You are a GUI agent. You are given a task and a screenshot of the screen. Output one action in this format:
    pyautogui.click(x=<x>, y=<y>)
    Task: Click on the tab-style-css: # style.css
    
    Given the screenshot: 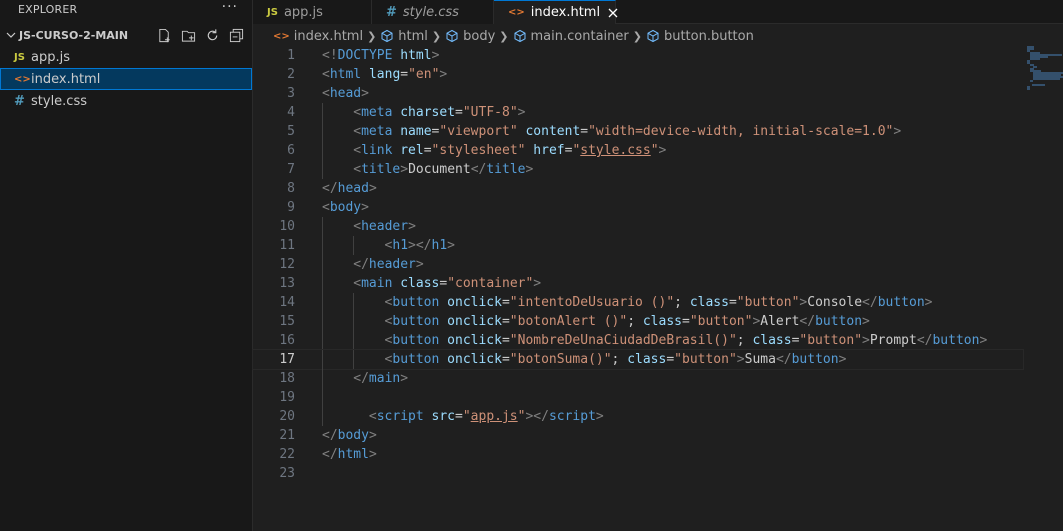 What is the action you would take?
    pyautogui.click(x=433, y=12)
    